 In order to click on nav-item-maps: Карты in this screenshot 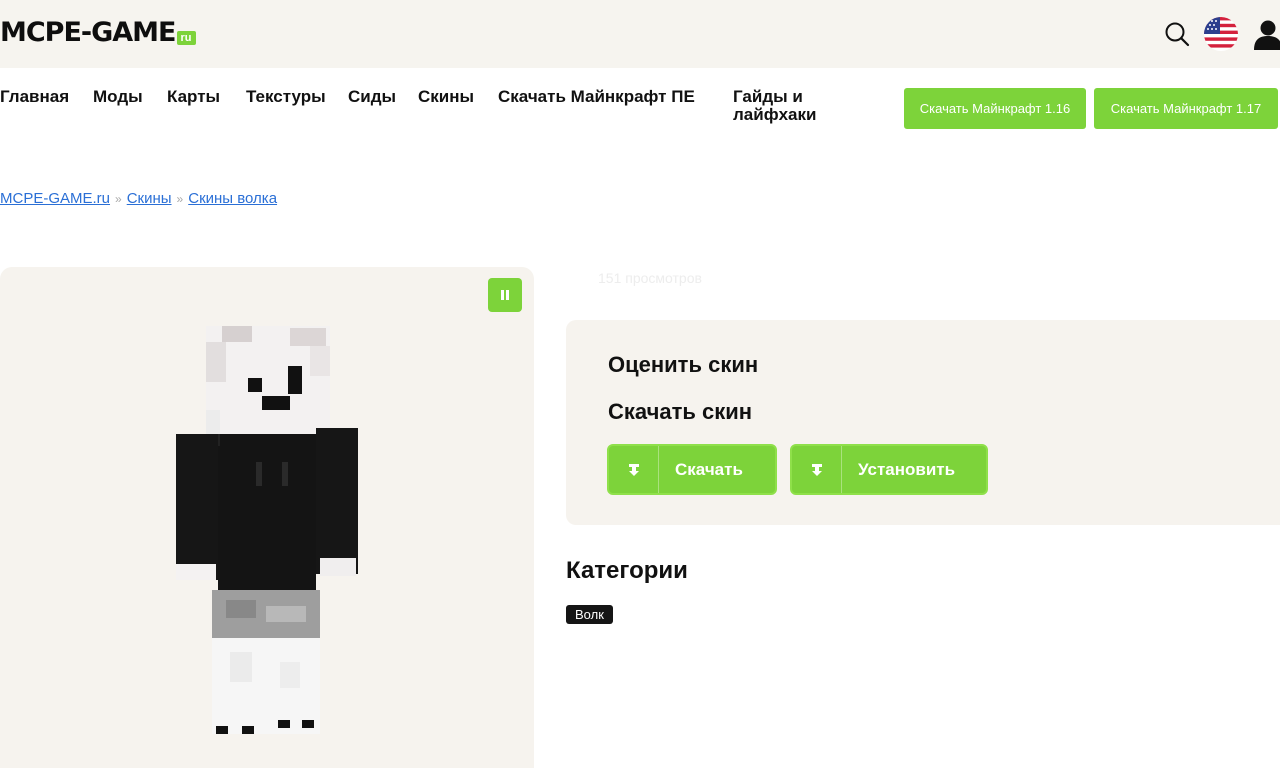, I will do `click(193, 97)`.